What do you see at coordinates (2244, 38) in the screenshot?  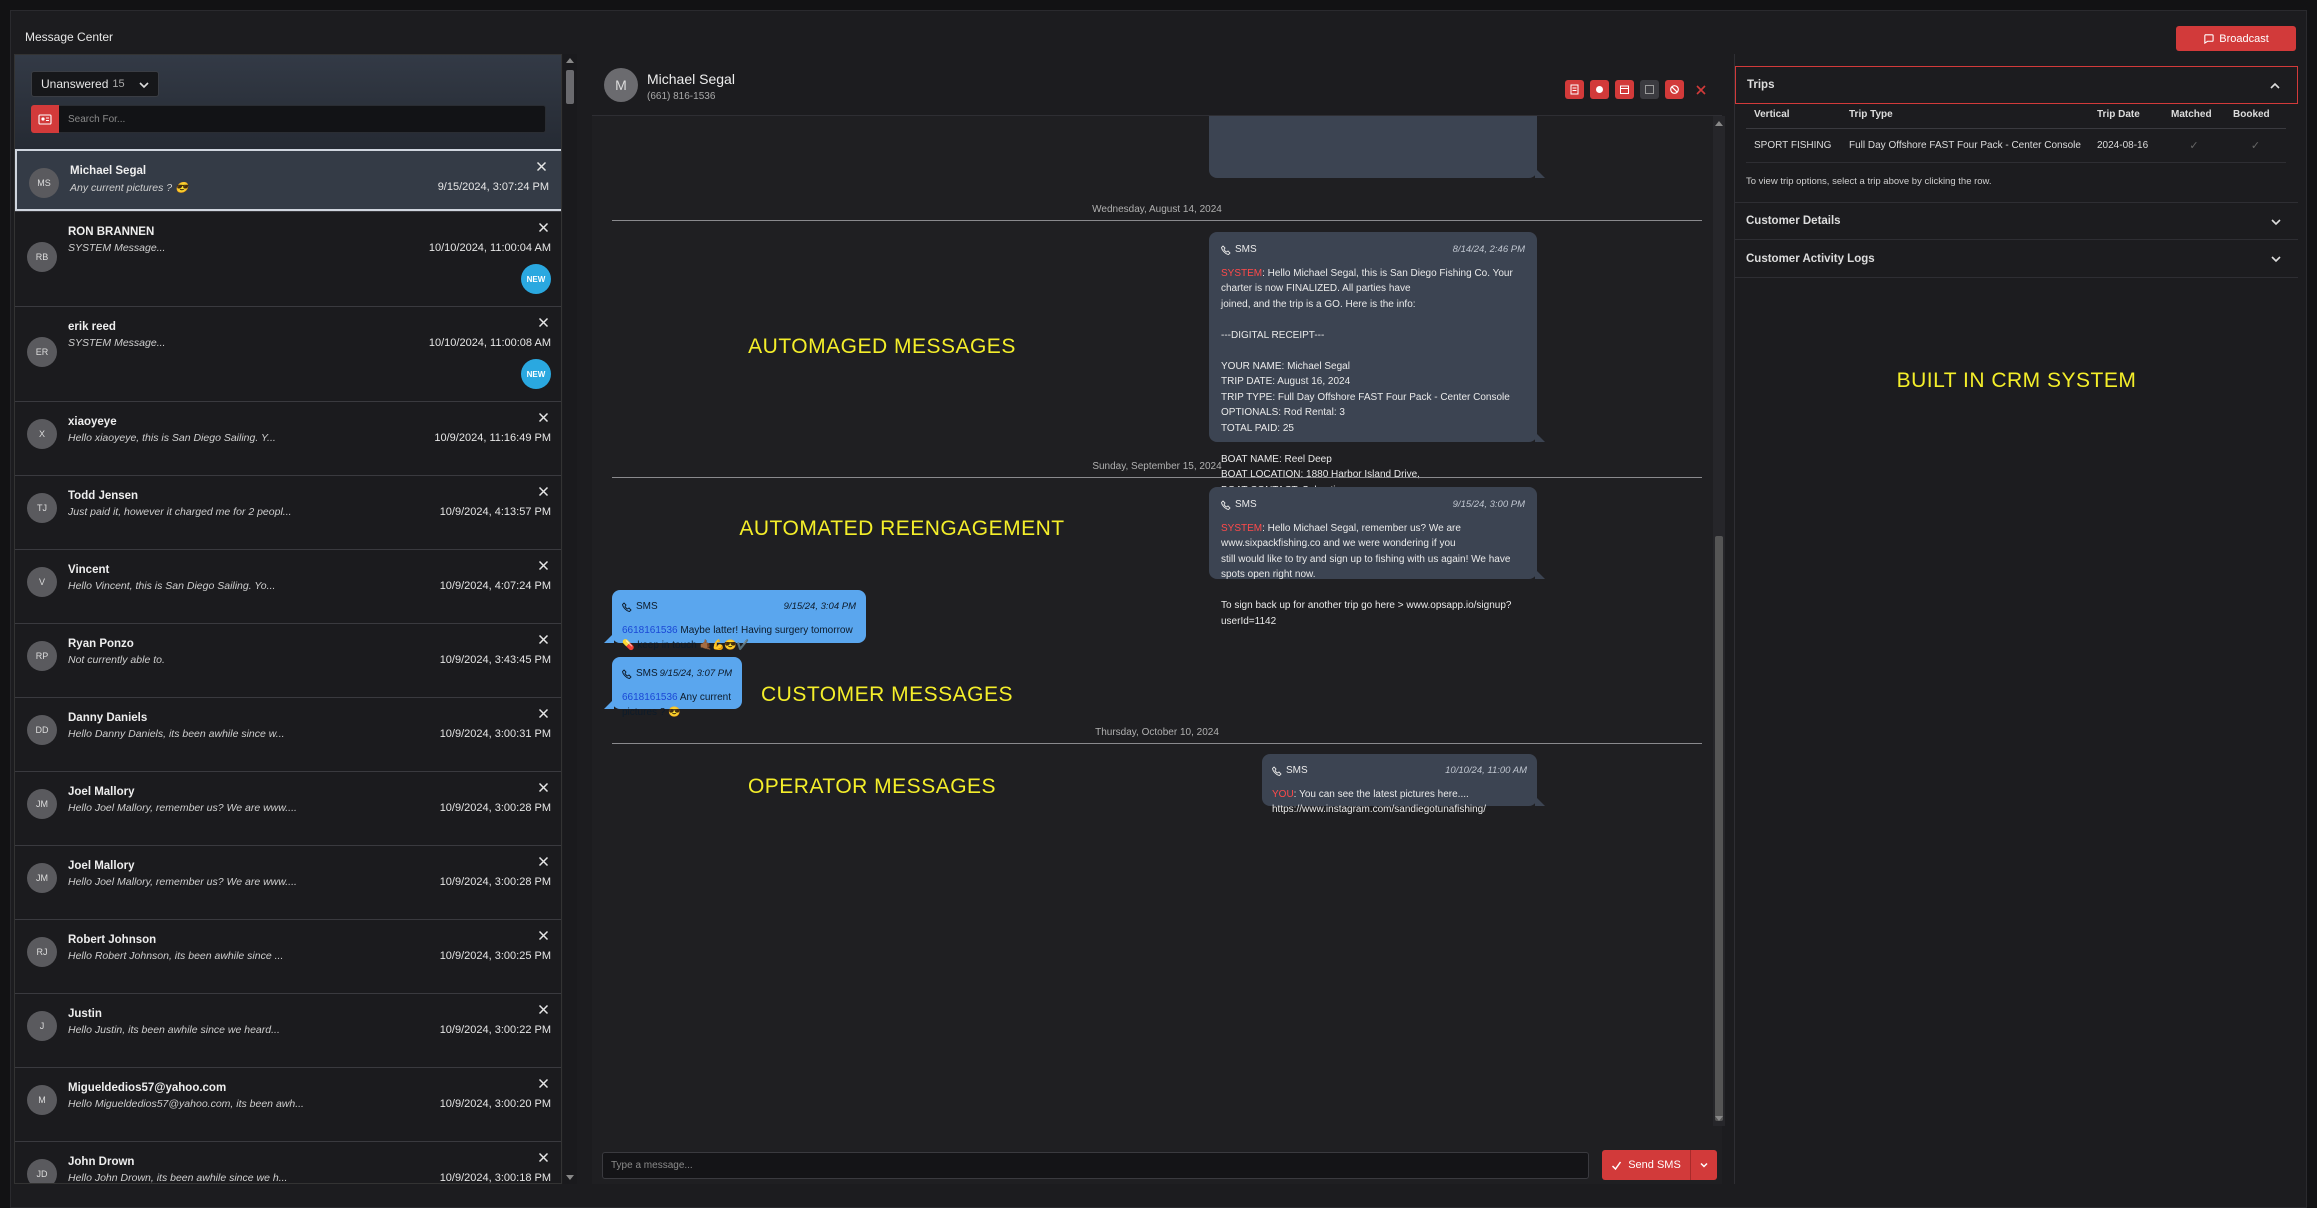 I see `broadcast-label: Broadcast` at bounding box center [2244, 38].